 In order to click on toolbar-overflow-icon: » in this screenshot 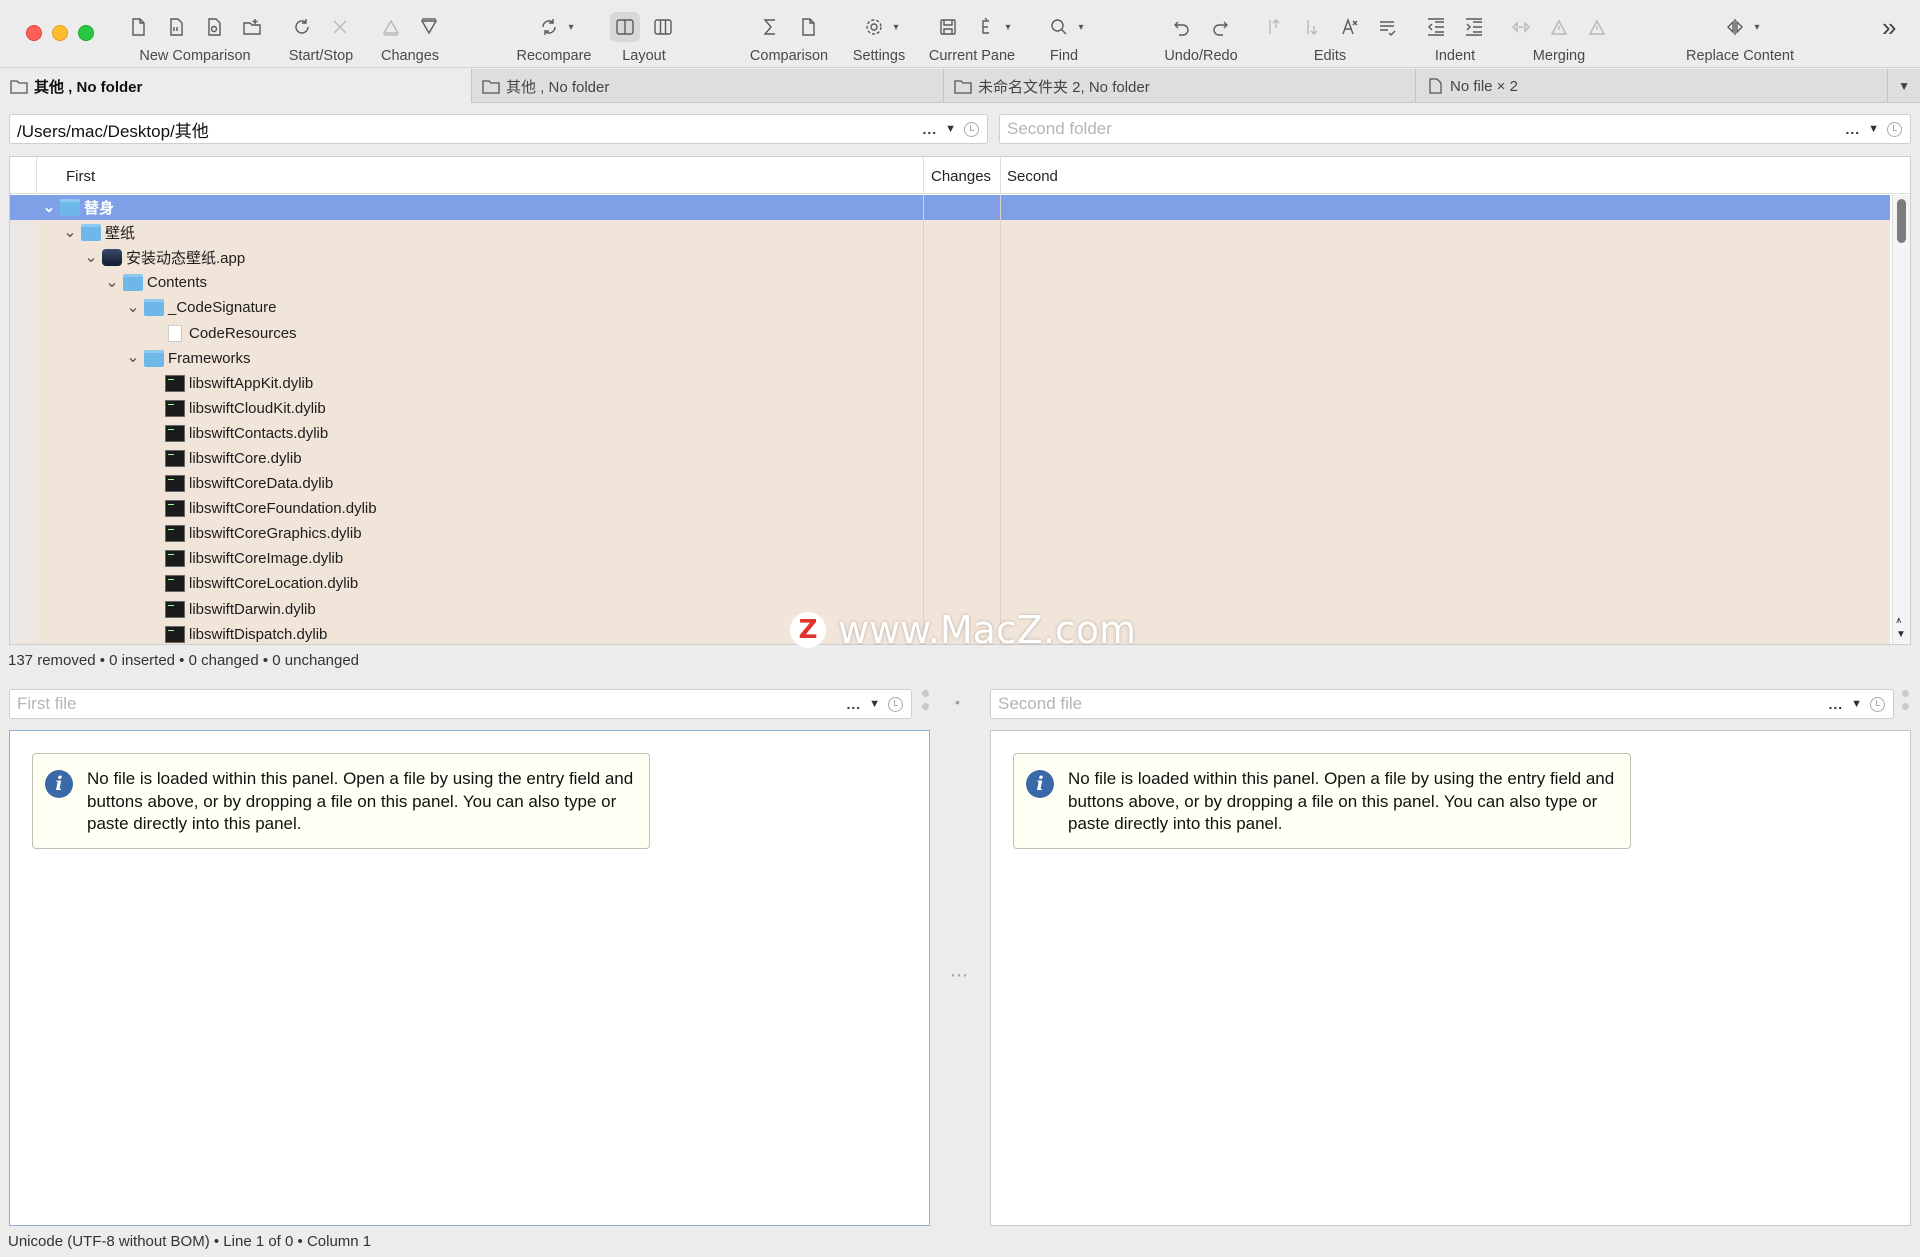, I will do `click(1889, 27)`.